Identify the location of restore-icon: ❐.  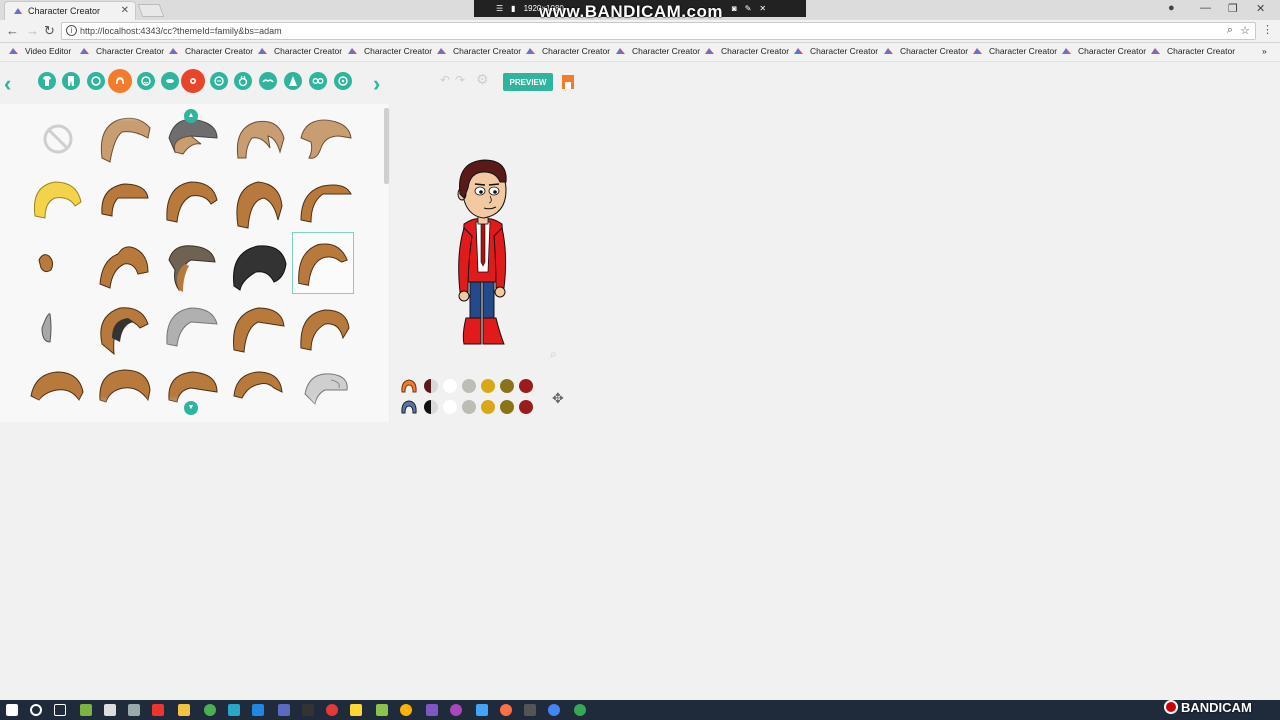
(1233, 8).